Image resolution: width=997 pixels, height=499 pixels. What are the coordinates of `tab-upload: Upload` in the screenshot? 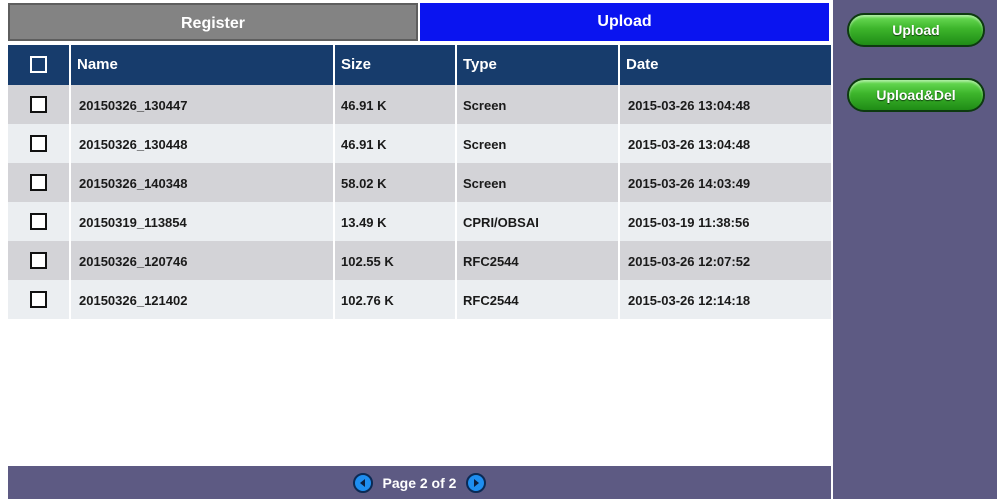 It's located at (624, 22).